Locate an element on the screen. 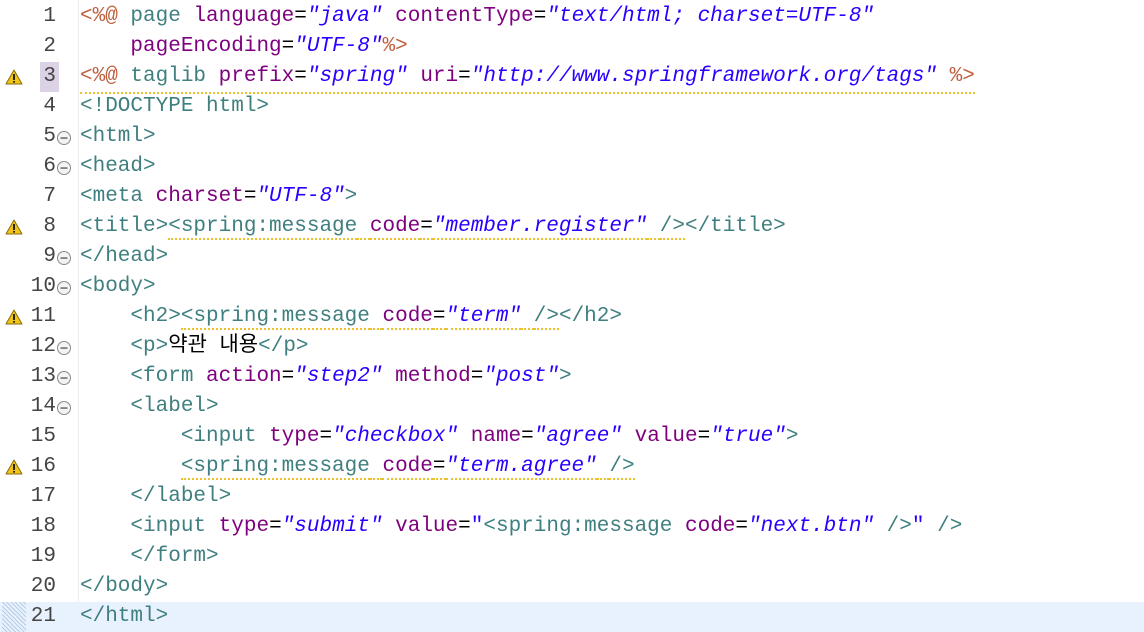 This screenshot has height=632, width=1144. code-line: 13 <form action="step2" method="post"> is located at coordinates (572, 377).